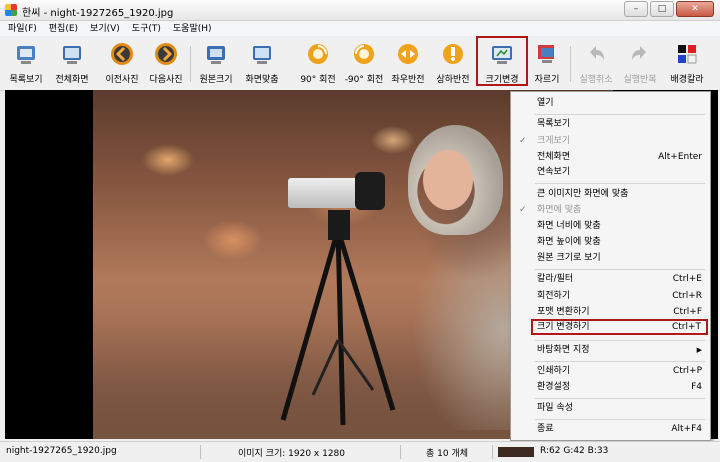 The image size is (720, 462). I want to click on prev-photo-button: 이전사진, so click(122, 63).